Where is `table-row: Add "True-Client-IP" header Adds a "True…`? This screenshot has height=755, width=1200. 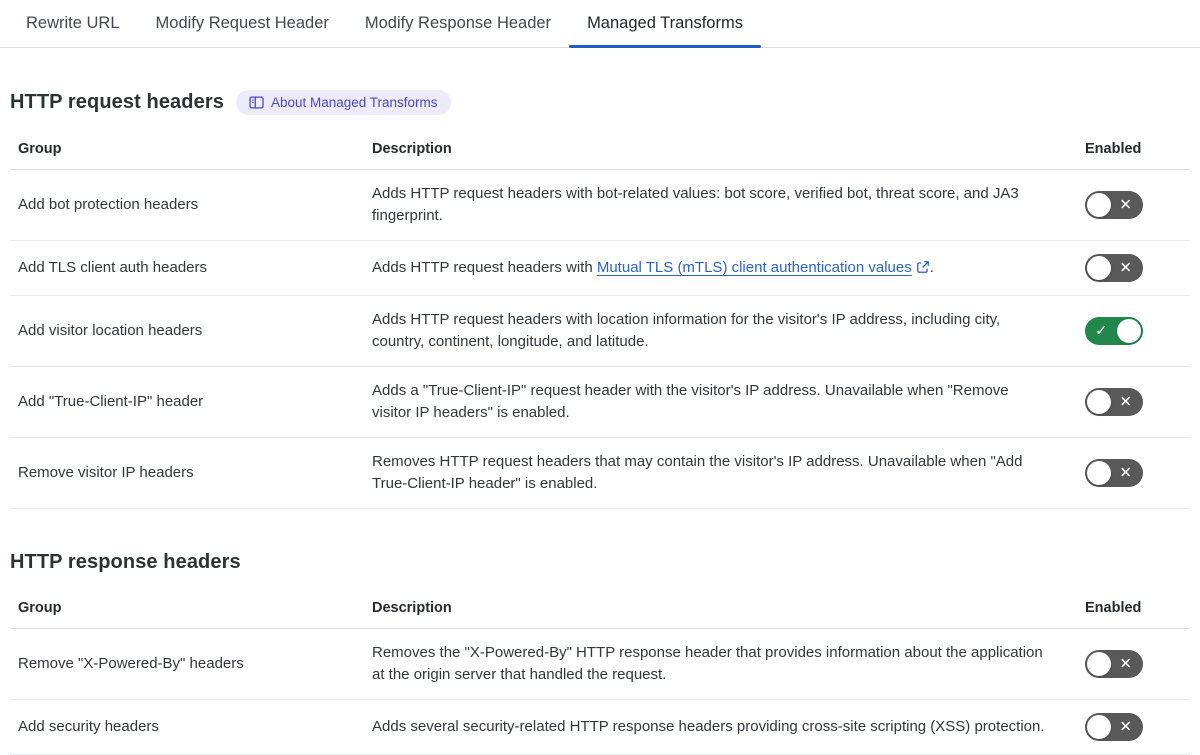
table-row: Add "True-Client-IP" header Adds a "True… is located at coordinates (600, 402).